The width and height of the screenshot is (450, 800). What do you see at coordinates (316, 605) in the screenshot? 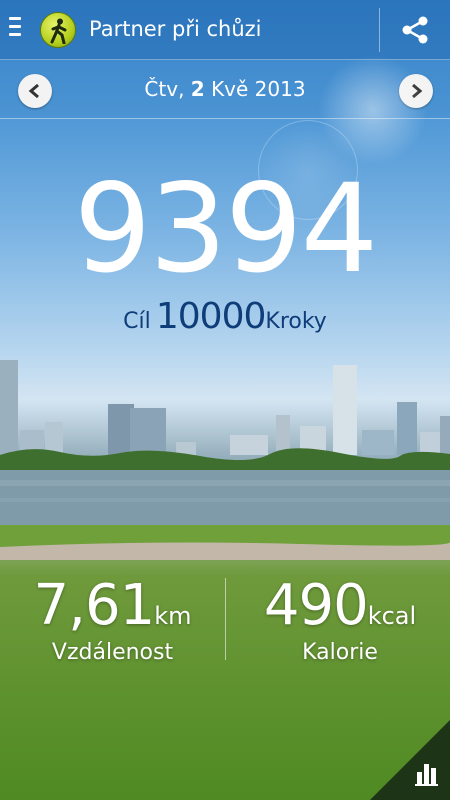
I see `calories-value: 490` at bounding box center [316, 605].